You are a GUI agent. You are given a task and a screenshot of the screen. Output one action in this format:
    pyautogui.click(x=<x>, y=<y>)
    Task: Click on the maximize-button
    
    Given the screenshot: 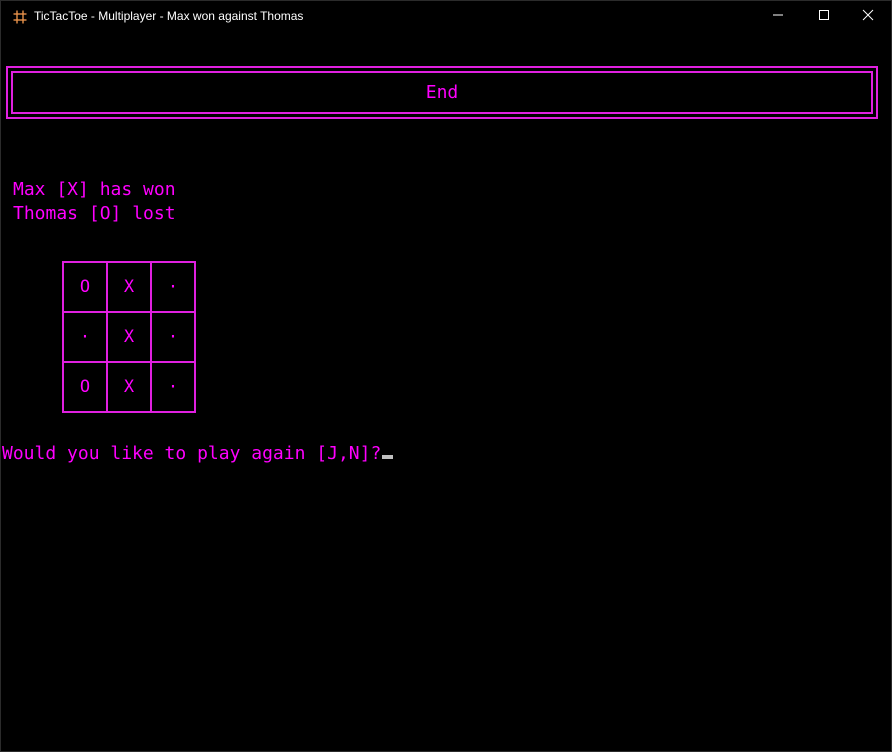 What is the action you would take?
    pyautogui.click(x=824, y=17)
    